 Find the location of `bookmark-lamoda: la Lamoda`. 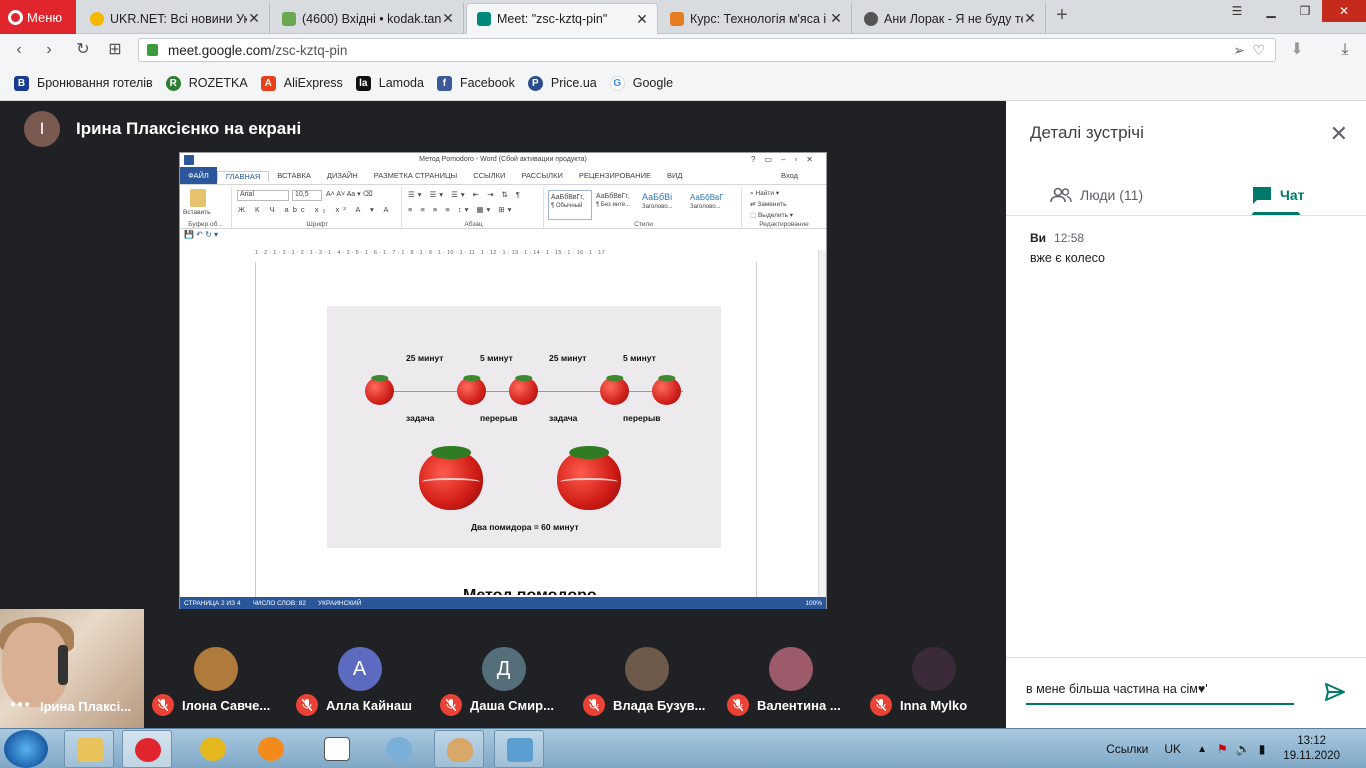

bookmark-lamoda: la Lamoda is located at coordinates (389, 83).